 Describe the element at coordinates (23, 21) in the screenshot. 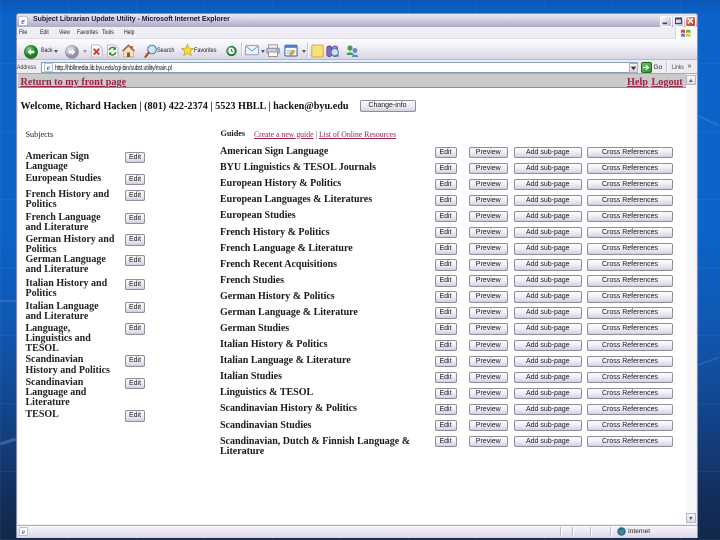

I see `svg-text: e` at that location.